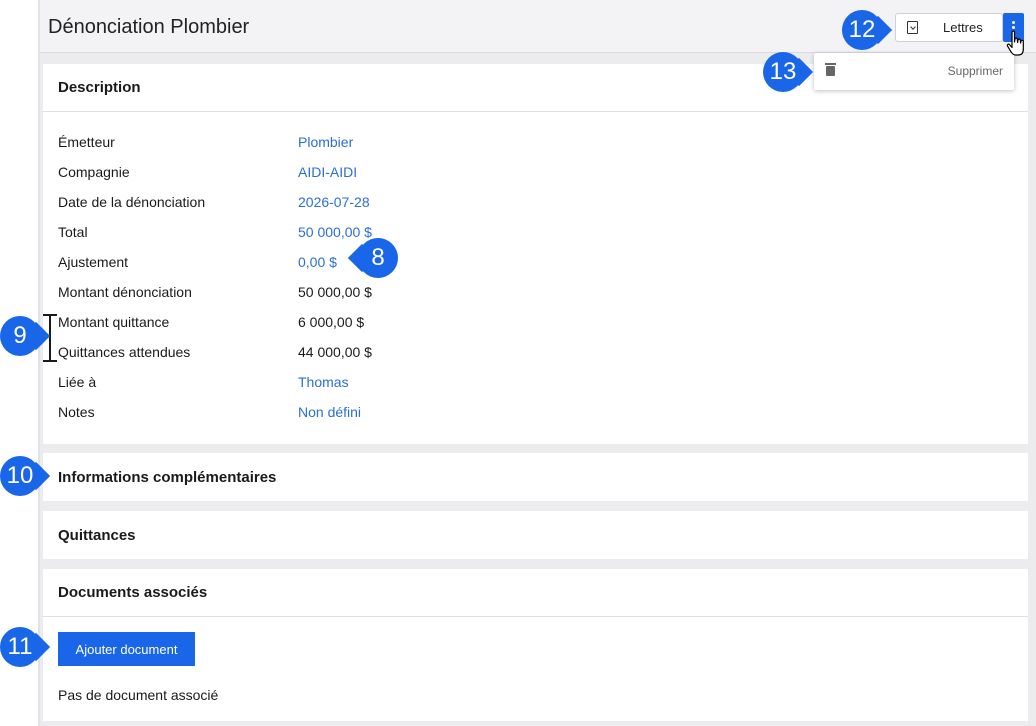  What do you see at coordinates (114, 322) in the screenshot?
I see `field-label: Montant quittance` at bounding box center [114, 322].